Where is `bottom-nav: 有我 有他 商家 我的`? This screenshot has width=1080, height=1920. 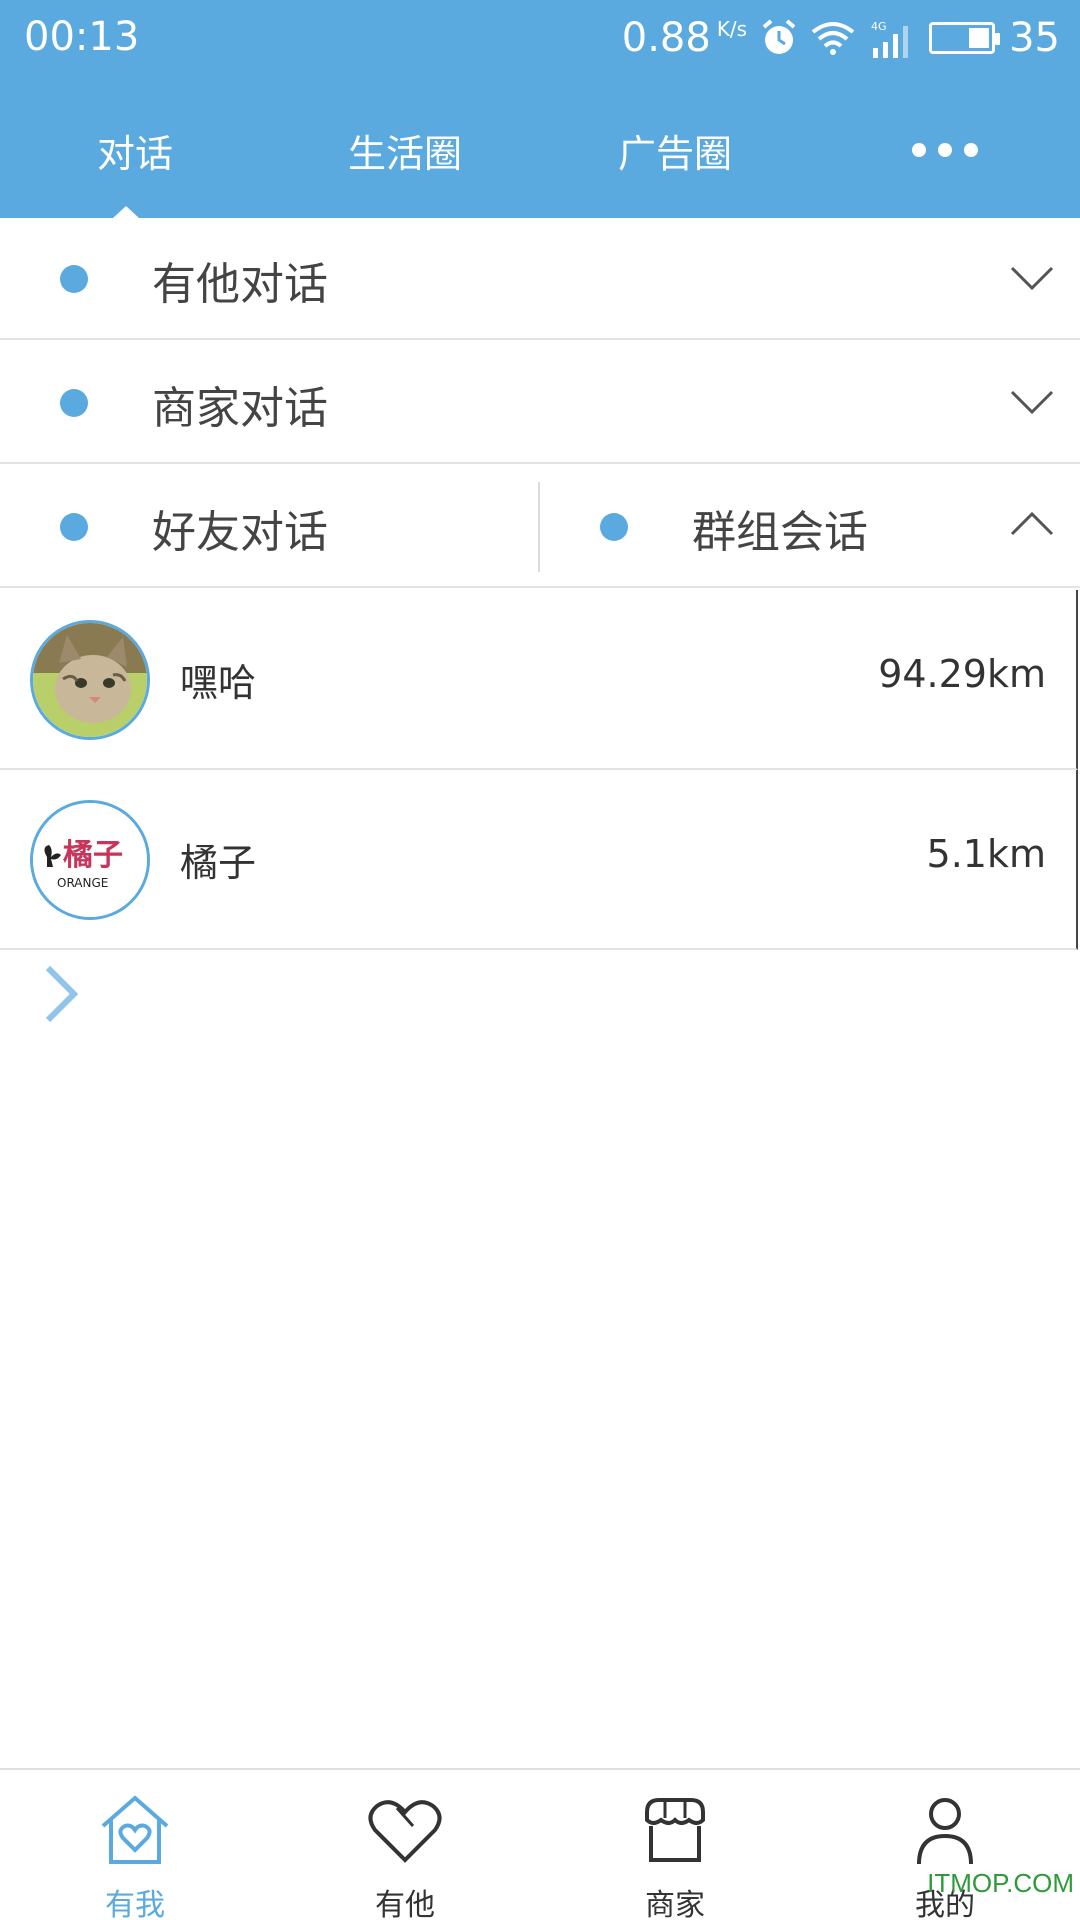
bottom-nav: 有我 有他 商家 我的 is located at coordinates (540, 1844).